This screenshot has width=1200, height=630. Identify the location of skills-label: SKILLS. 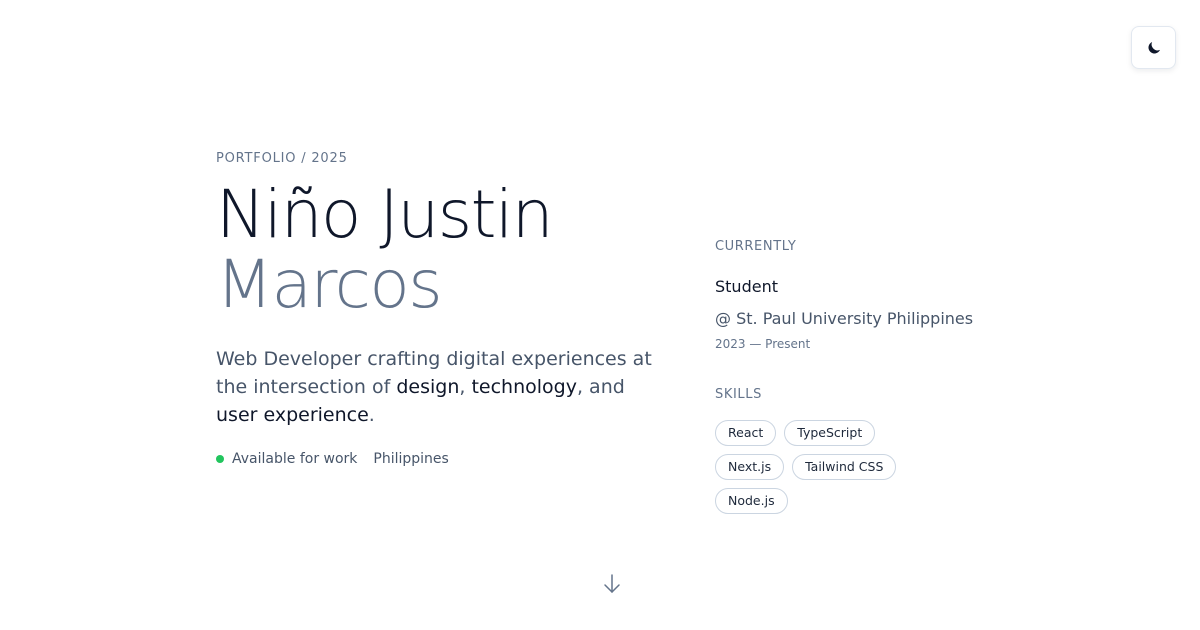
(738, 394).